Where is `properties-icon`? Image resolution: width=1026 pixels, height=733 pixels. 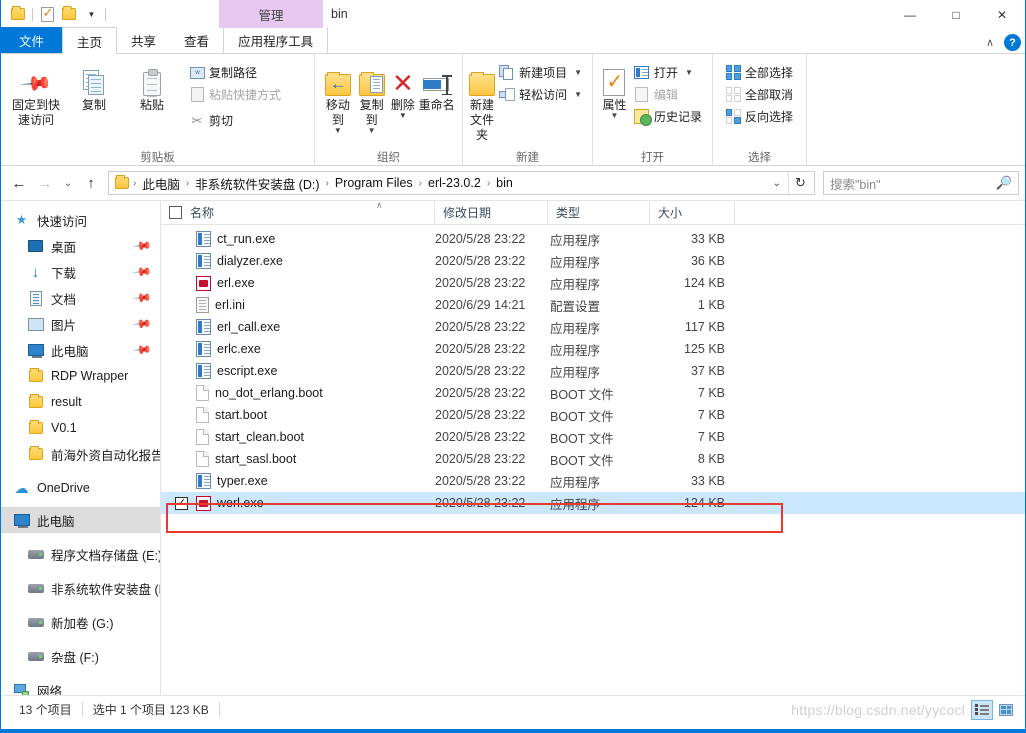
properties-icon is located at coordinates (47, 14).